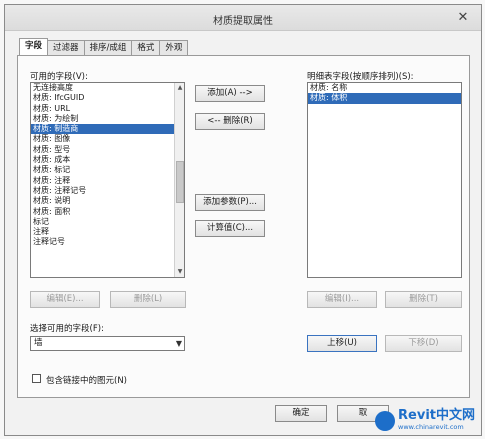 The image size is (485, 439). Describe the element at coordinates (66, 48) in the screenshot. I see `tab-filter: 过滤器` at that location.